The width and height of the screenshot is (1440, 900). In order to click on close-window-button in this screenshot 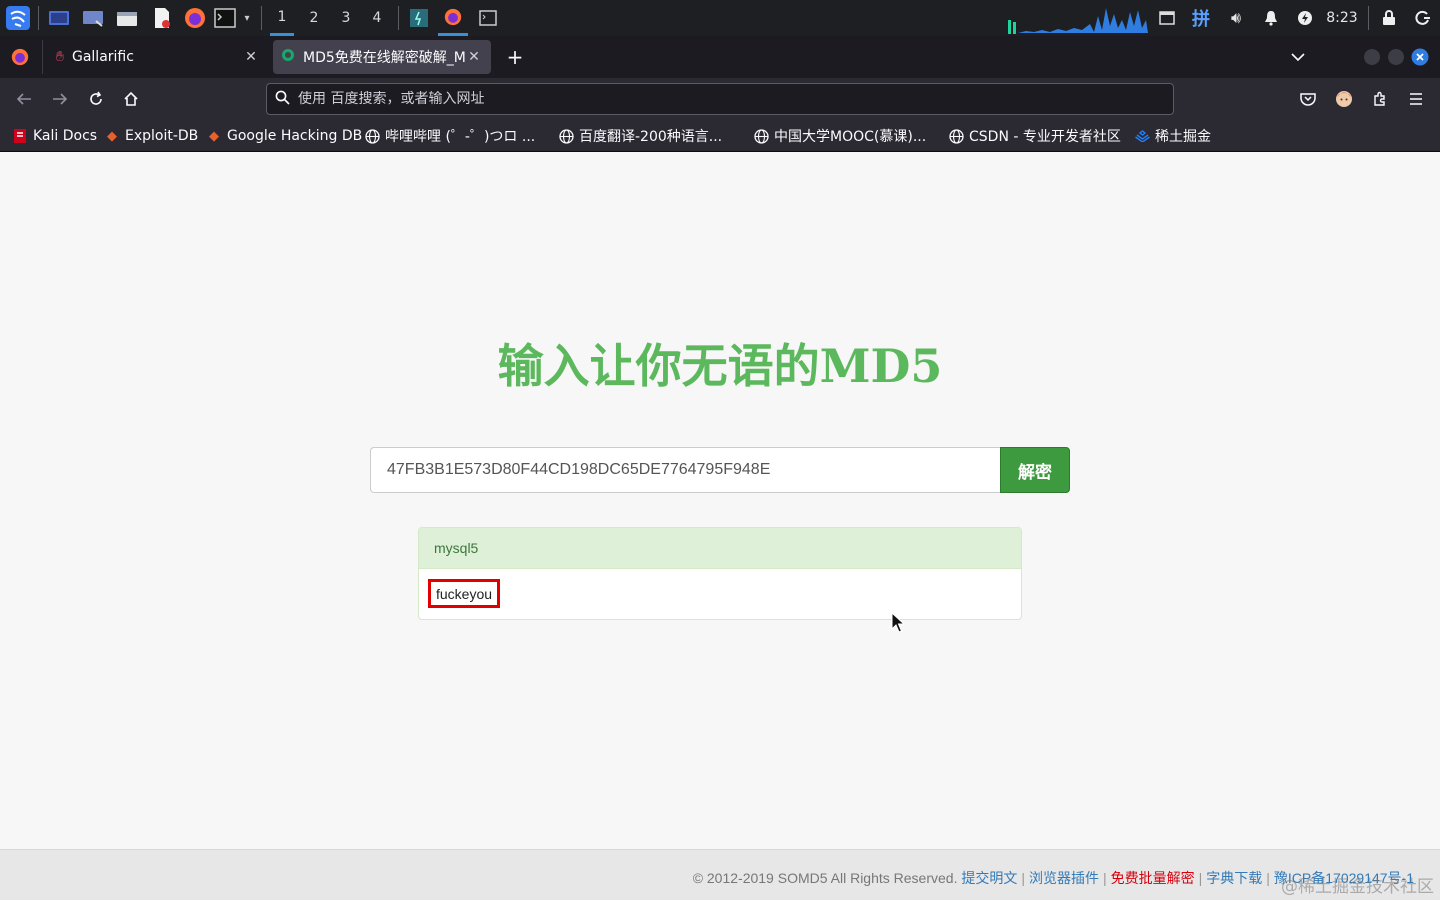, I will do `click(1420, 57)`.